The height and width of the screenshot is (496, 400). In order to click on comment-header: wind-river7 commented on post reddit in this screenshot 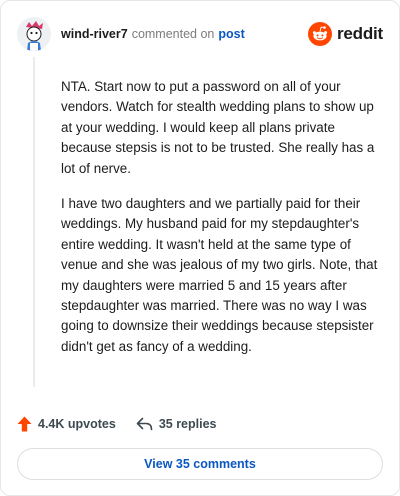, I will do `click(200, 34)`.